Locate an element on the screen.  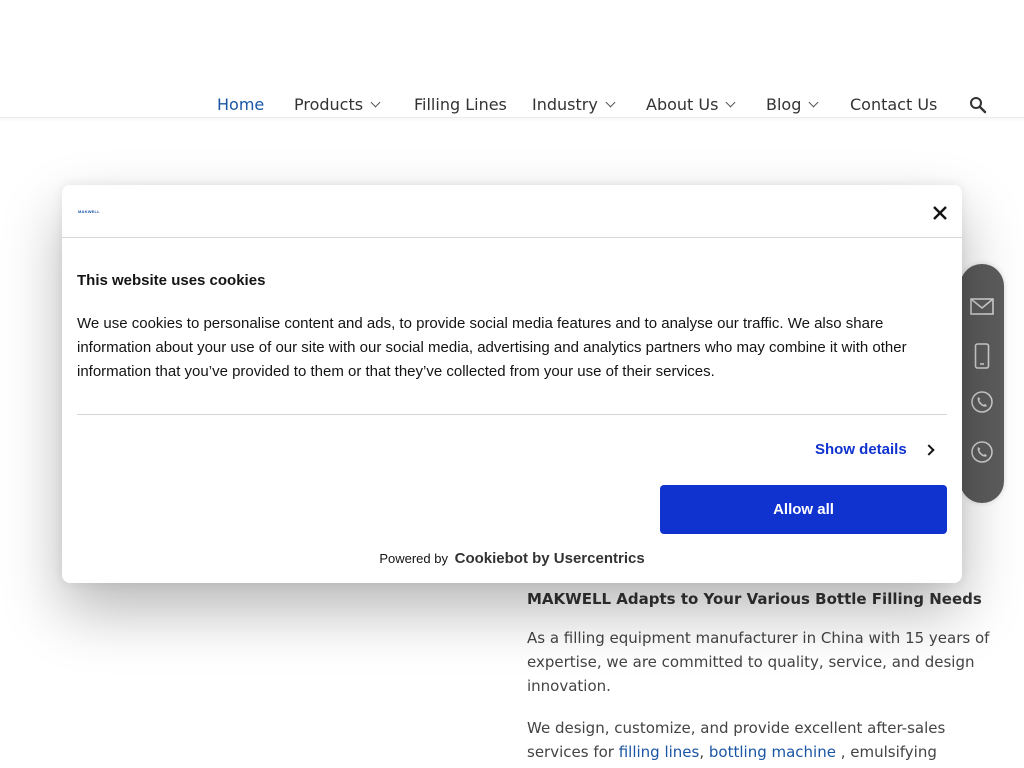
nav-industry-label: Industry is located at coordinates (565, 104).